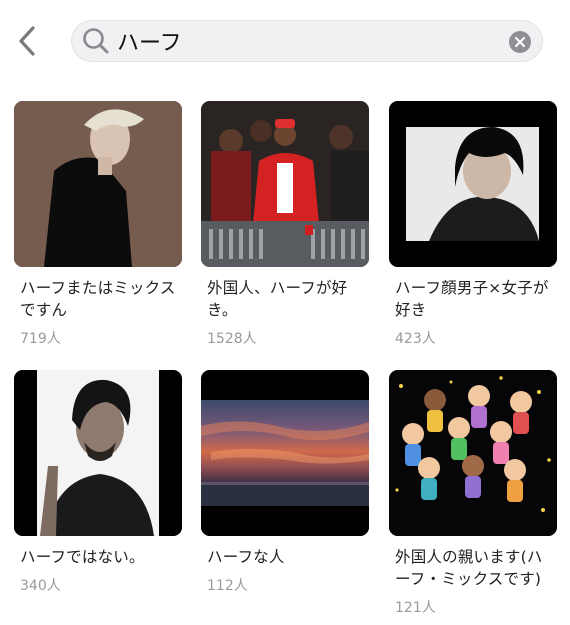 The image size is (570, 625). I want to click on community-card: ハーフまたはミックスですん 719人, so click(98, 224).